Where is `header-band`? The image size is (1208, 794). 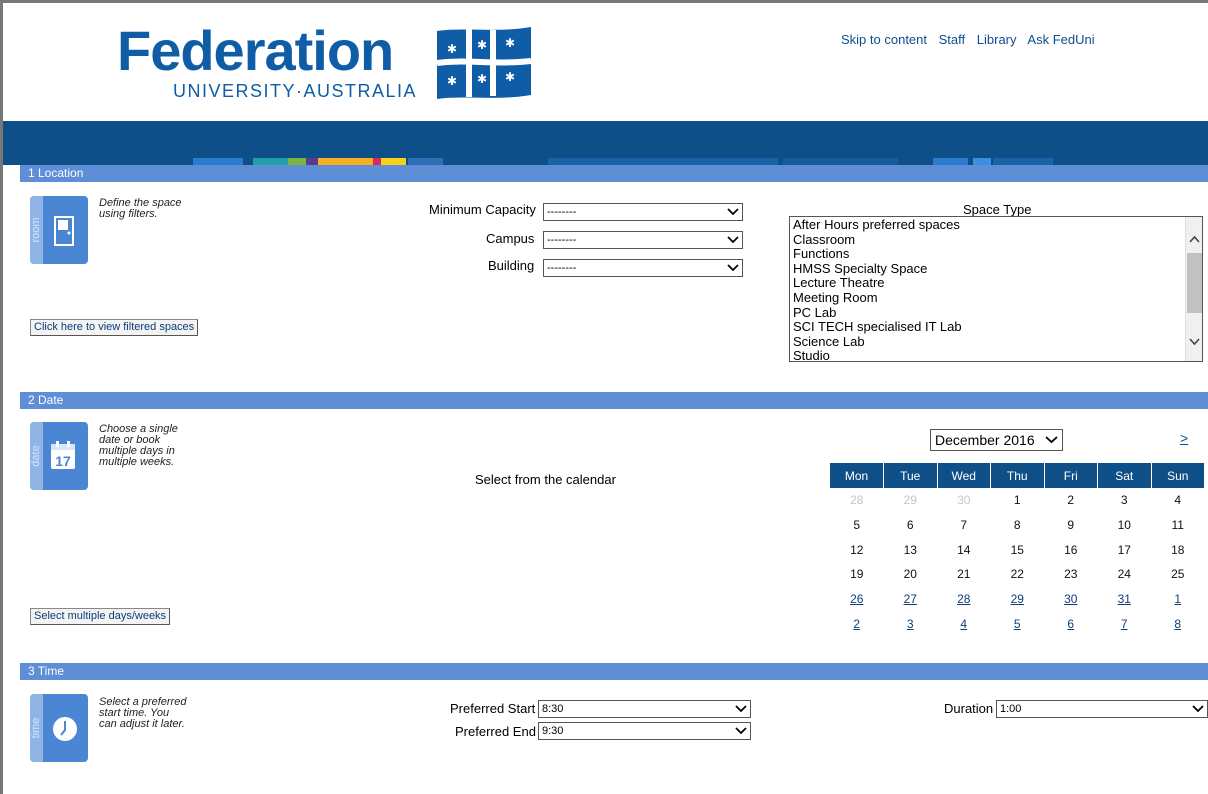 header-band is located at coordinates (605, 143).